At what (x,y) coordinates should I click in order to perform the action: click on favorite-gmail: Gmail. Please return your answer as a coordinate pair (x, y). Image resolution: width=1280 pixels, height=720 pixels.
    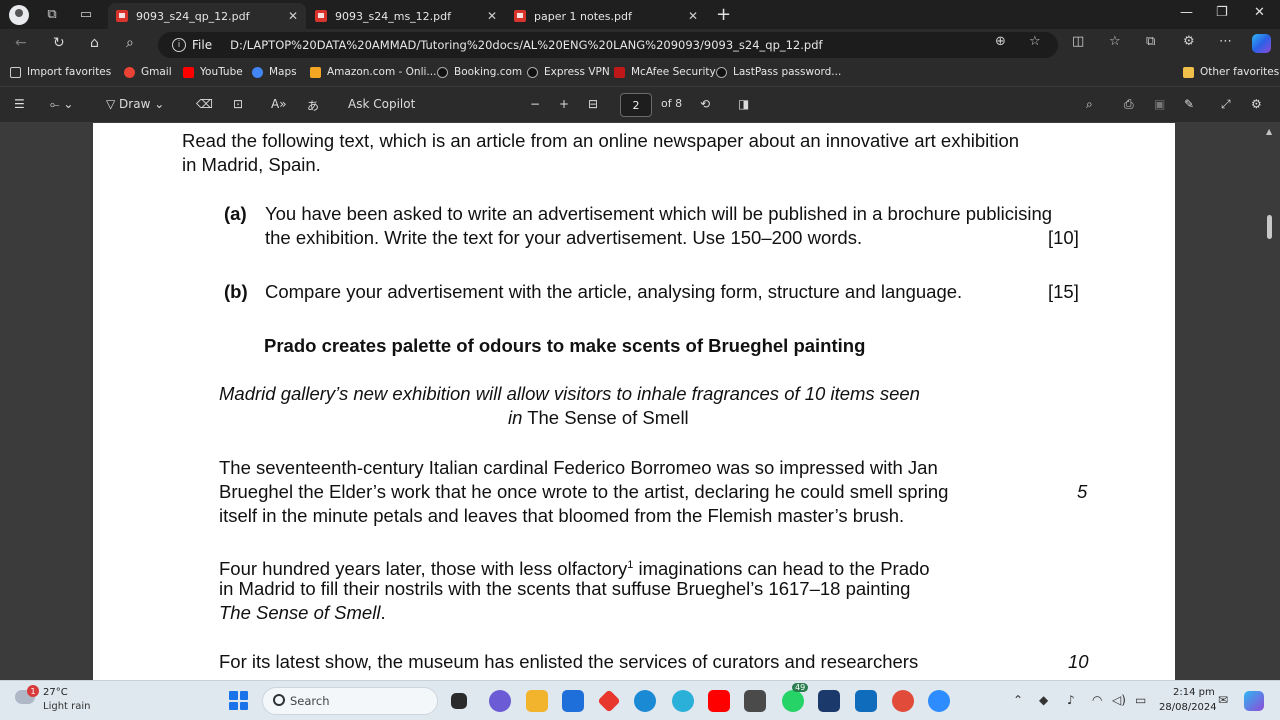
    Looking at the image, I should click on (148, 72).